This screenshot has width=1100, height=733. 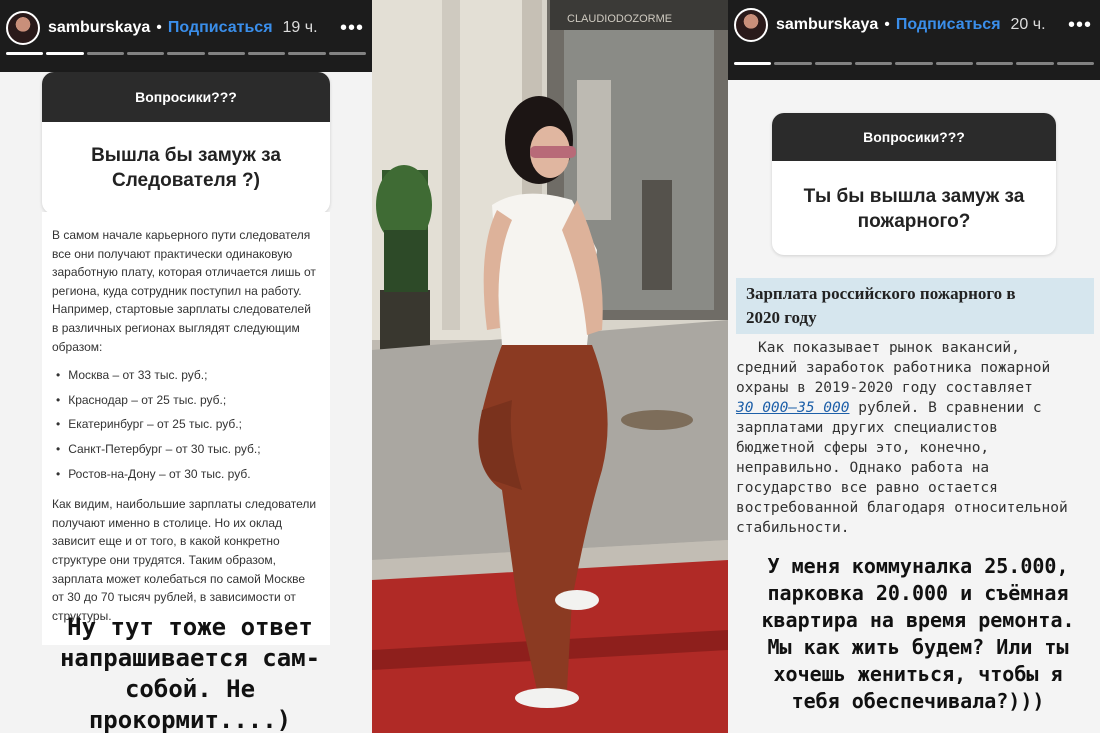 I want to click on list-item: Екатеринбург – от 25 тыс. руб.;, so click(x=188, y=424).